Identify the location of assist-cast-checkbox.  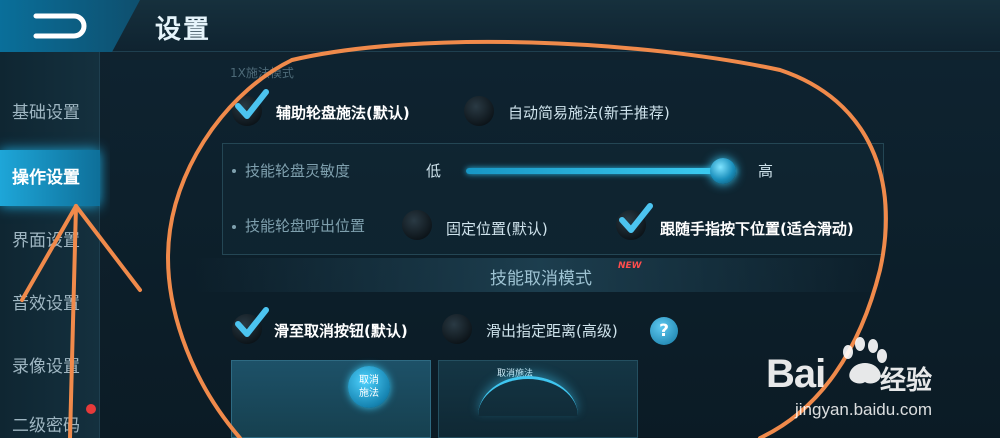
(250, 107).